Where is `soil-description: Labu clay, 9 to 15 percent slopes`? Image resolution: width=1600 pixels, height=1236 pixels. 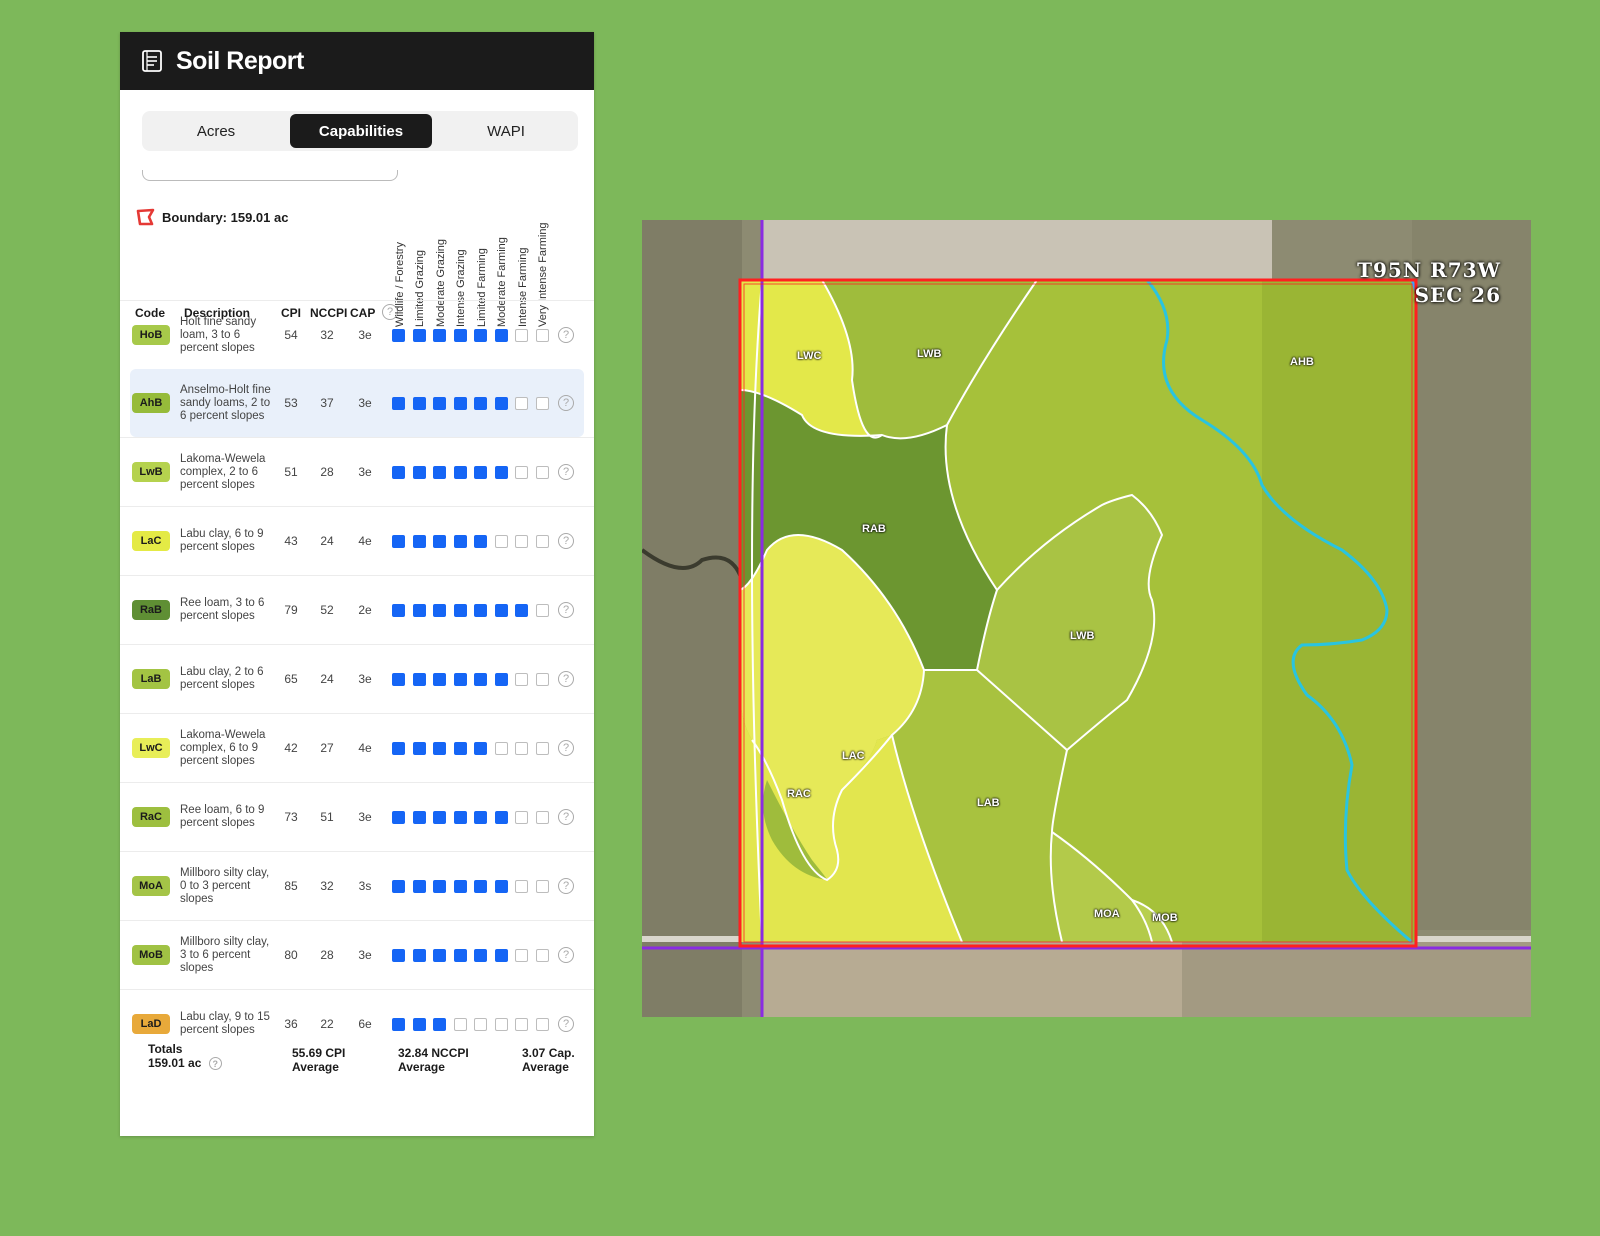
soil-description: Labu clay, 9 to 15 percent slopes is located at coordinates (225, 1023).